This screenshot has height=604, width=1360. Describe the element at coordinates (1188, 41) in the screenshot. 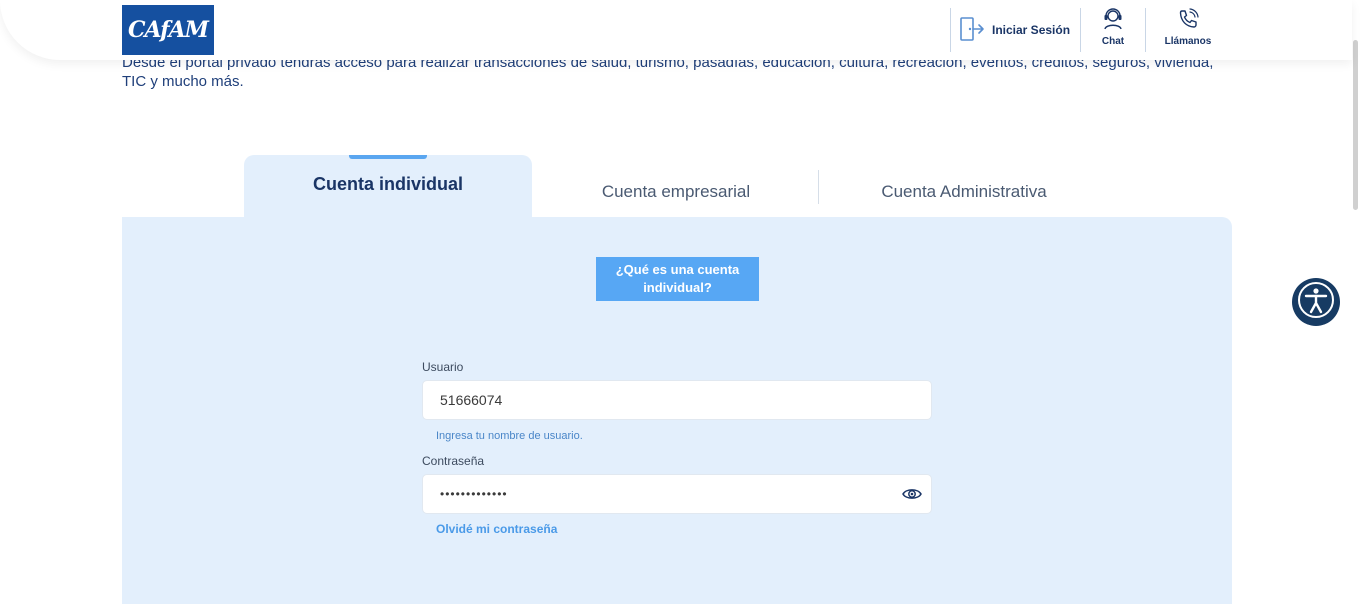

I see `call-label: Llámanos` at that location.